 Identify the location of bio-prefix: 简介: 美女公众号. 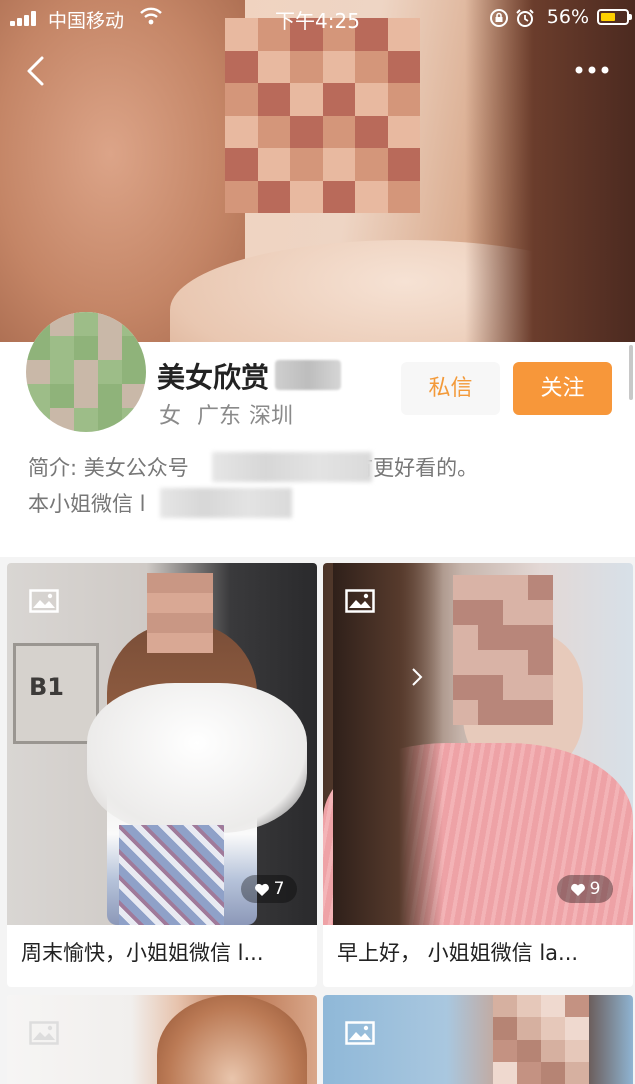
(108, 468).